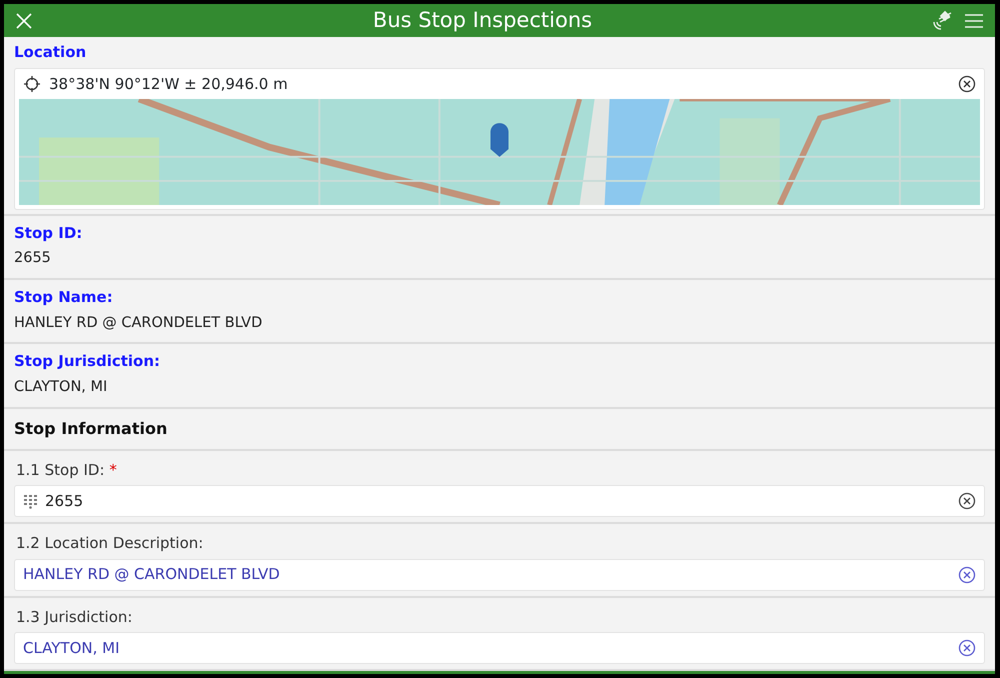 The height and width of the screenshot is (678, 1000). I want to click on required-mark: *, so click(113, 469).